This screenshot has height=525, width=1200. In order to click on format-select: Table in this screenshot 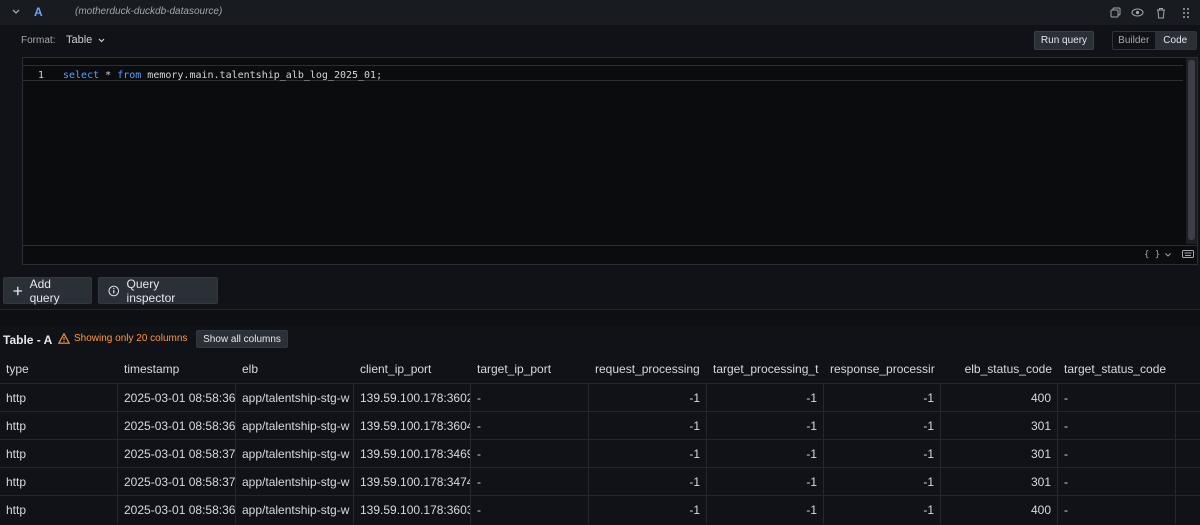, I will do `click(85, 40)`.